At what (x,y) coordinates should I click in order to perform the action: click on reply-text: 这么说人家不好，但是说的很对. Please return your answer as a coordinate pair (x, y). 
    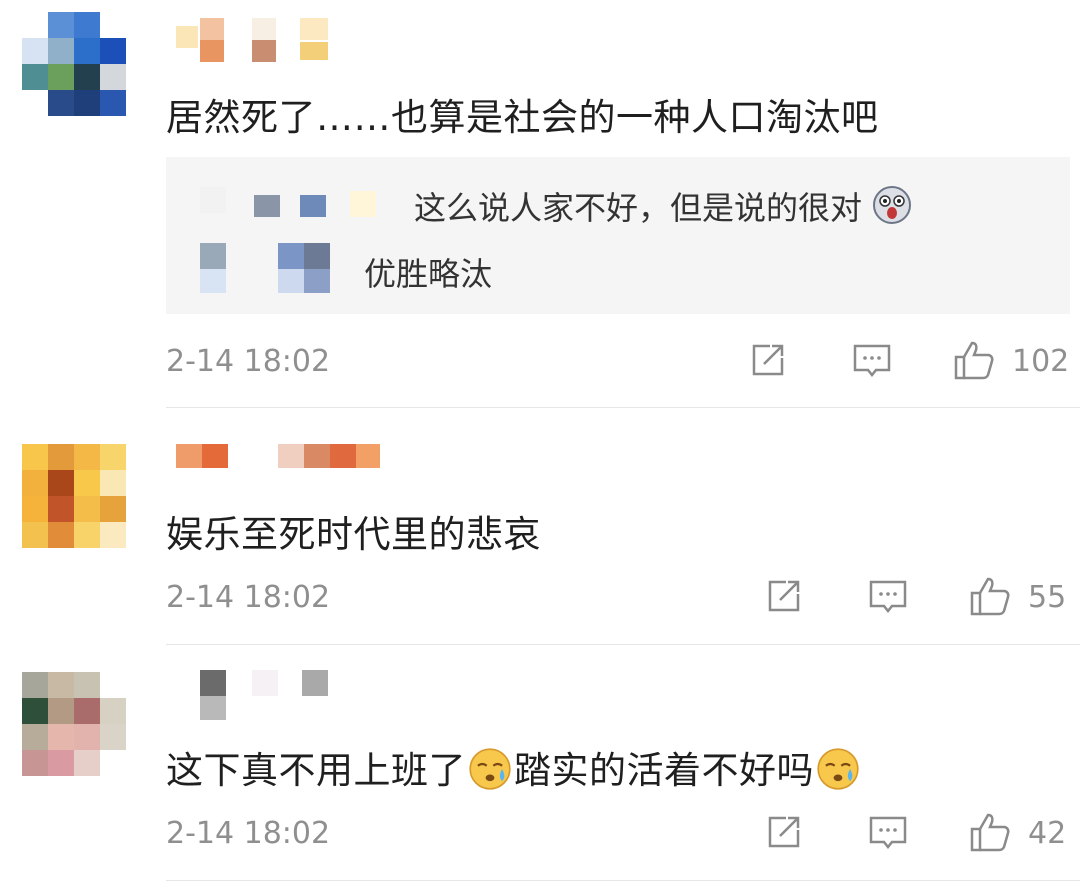
    Looking at the image, I should click on (663, 206).